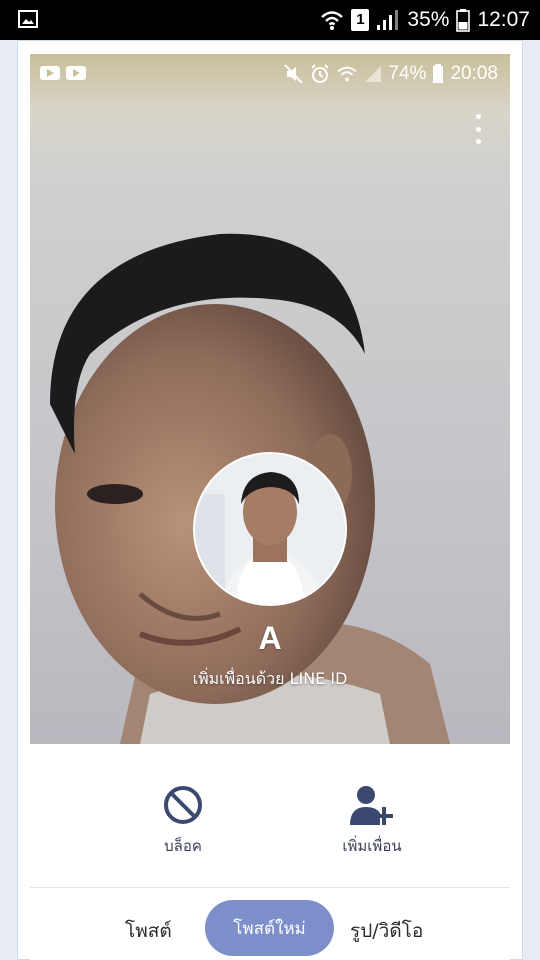 The image size is (540, 960). Describe the element at coordinates (28, 19) in the screenshot. I see `gallery-icon` at that location.